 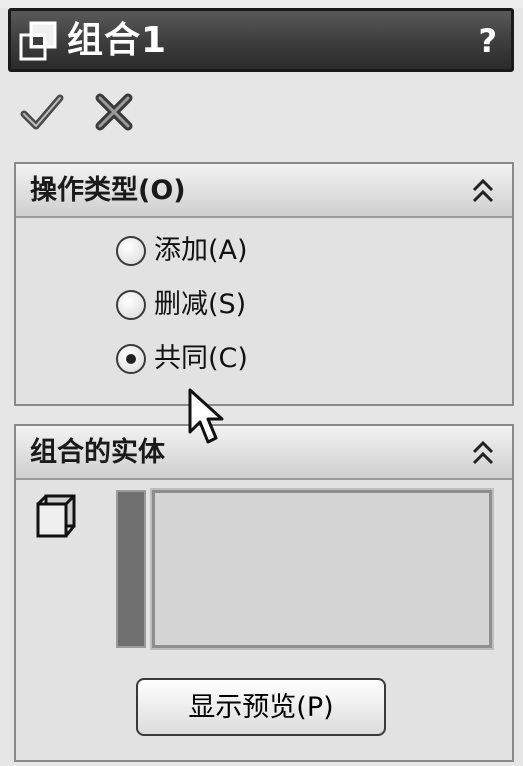 I want to click on bodies-to-combine-header: 组合的实体, so click(x=264, y=453).